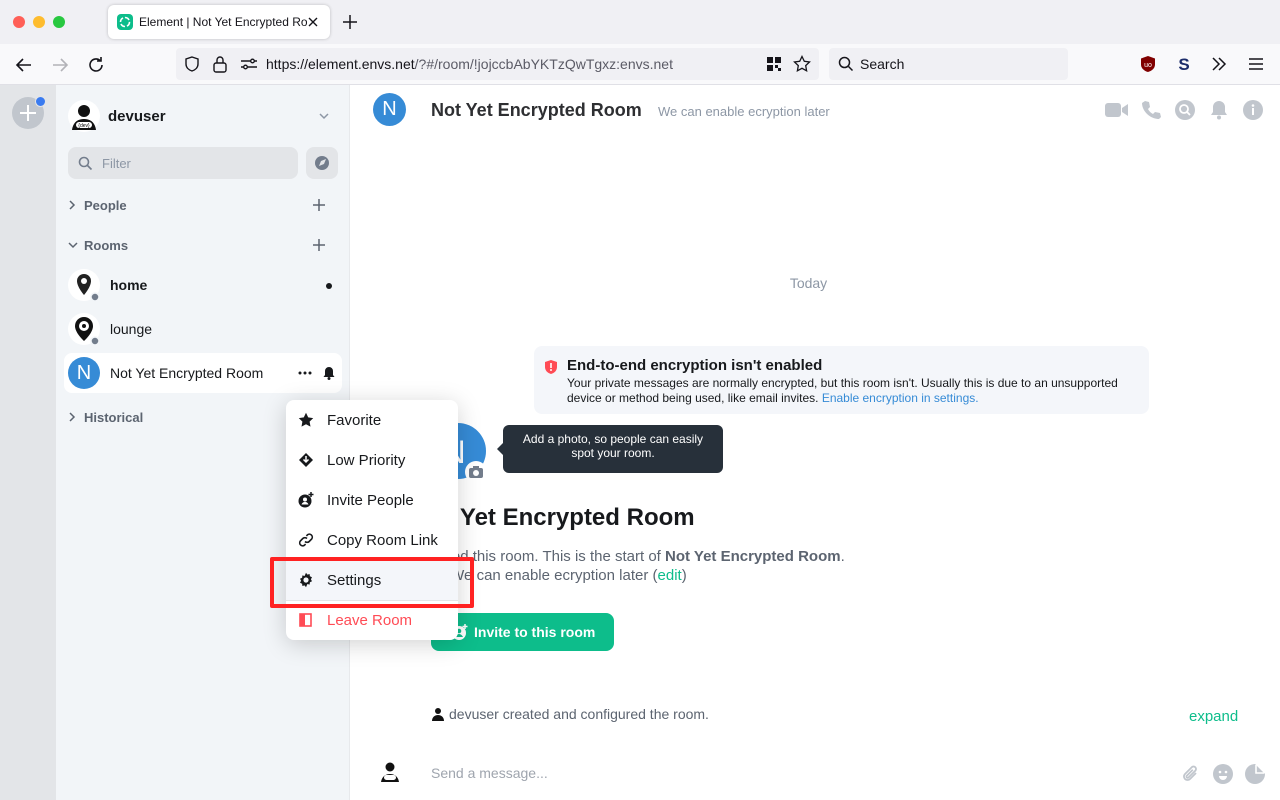 The width and height of the screenshot is (1280, 800). What do you see at coordinates (40, 101) in the screenshot?
I see `notification-dot-icon` at bounding box center [40, 101].